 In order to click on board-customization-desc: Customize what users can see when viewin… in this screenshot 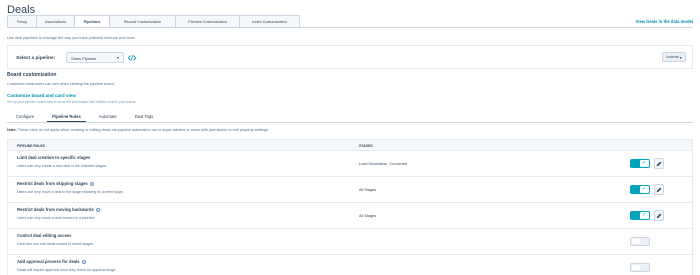, I will do `click(61, 84)`.